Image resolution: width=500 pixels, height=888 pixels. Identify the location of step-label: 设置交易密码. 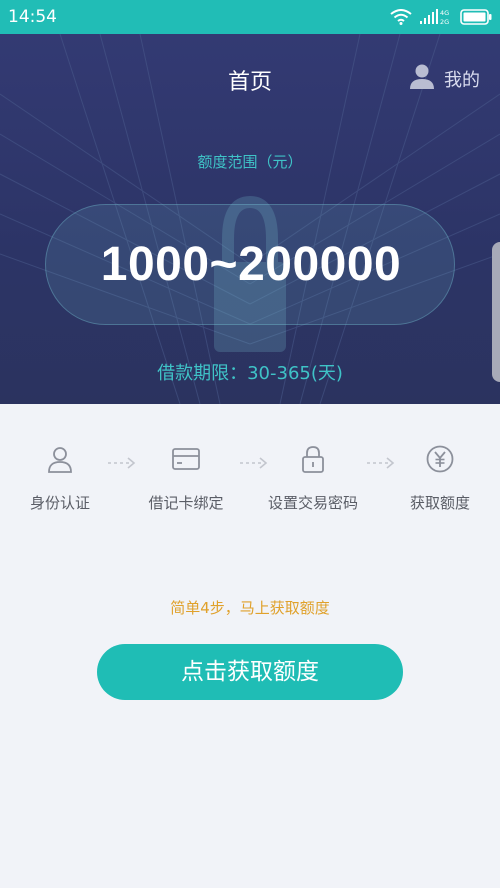
(312, 503).